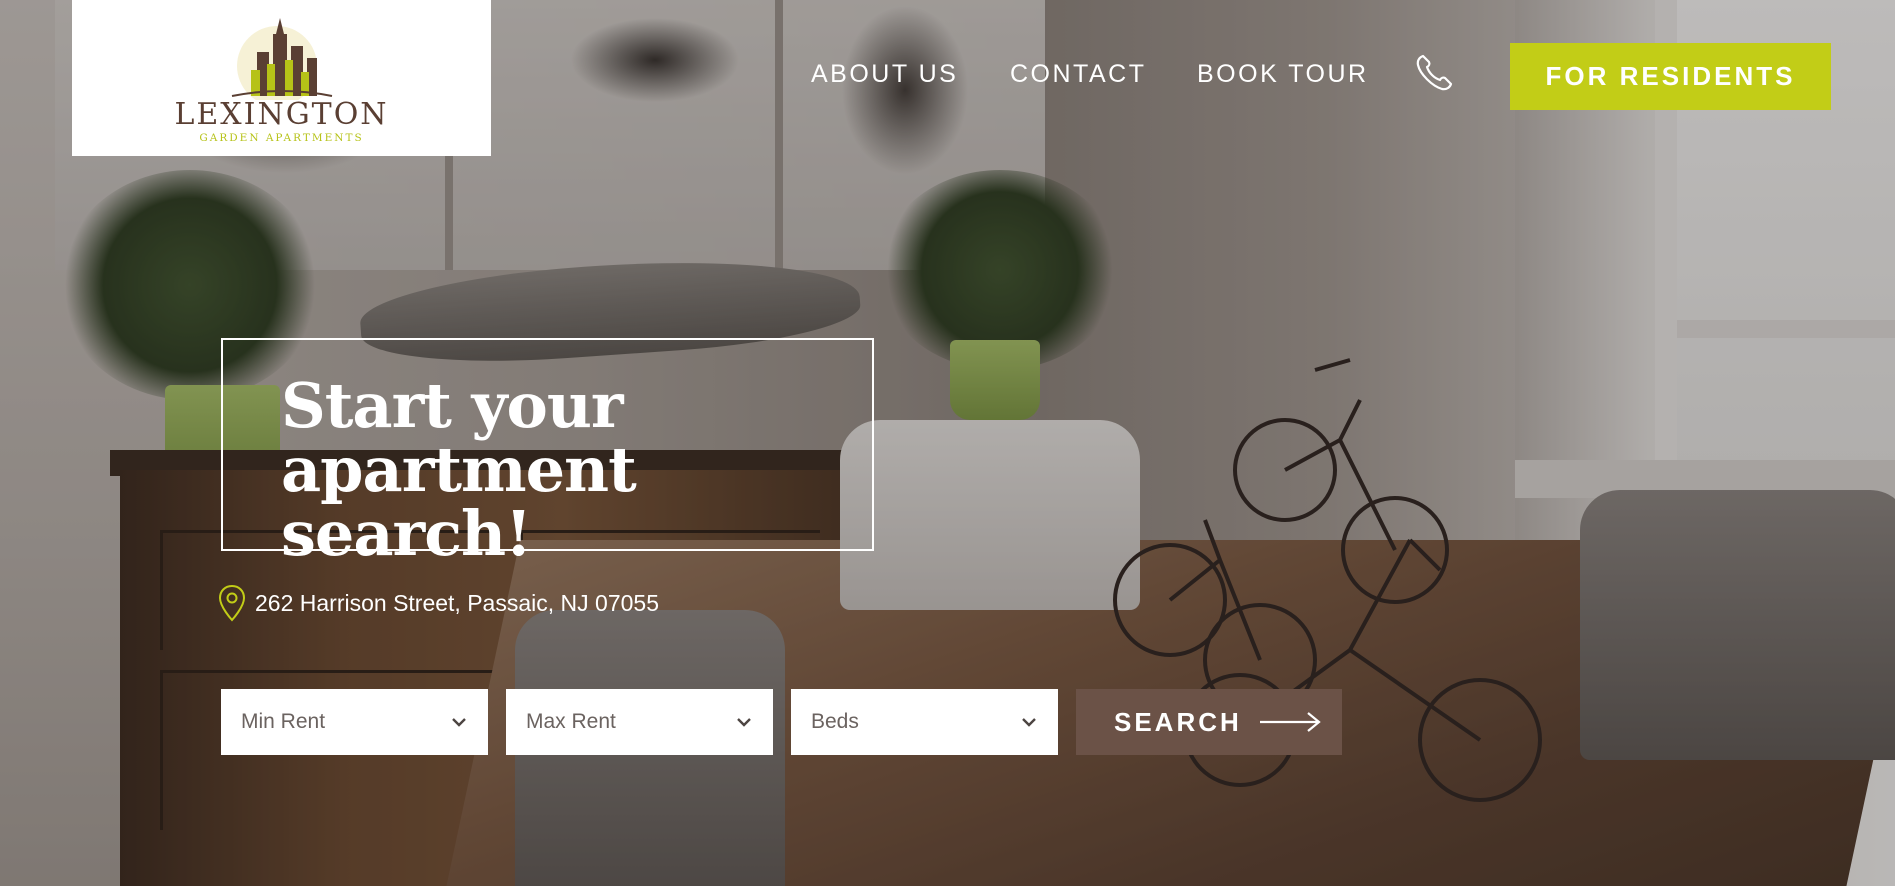 This screenshot has width=1895, height=886. I want to click on nav-contact: CONTACT, so click(1078, 74).